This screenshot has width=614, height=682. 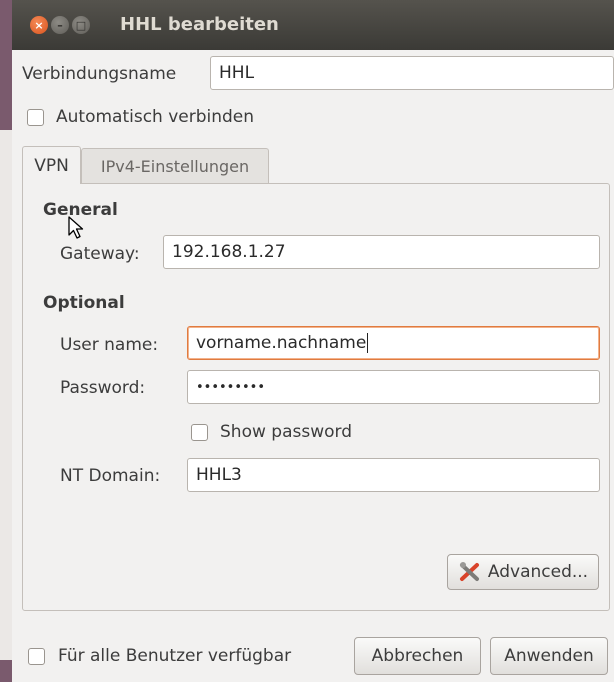 I want to click on nt-domain-value: HHL3, so click(x=219, y=475).